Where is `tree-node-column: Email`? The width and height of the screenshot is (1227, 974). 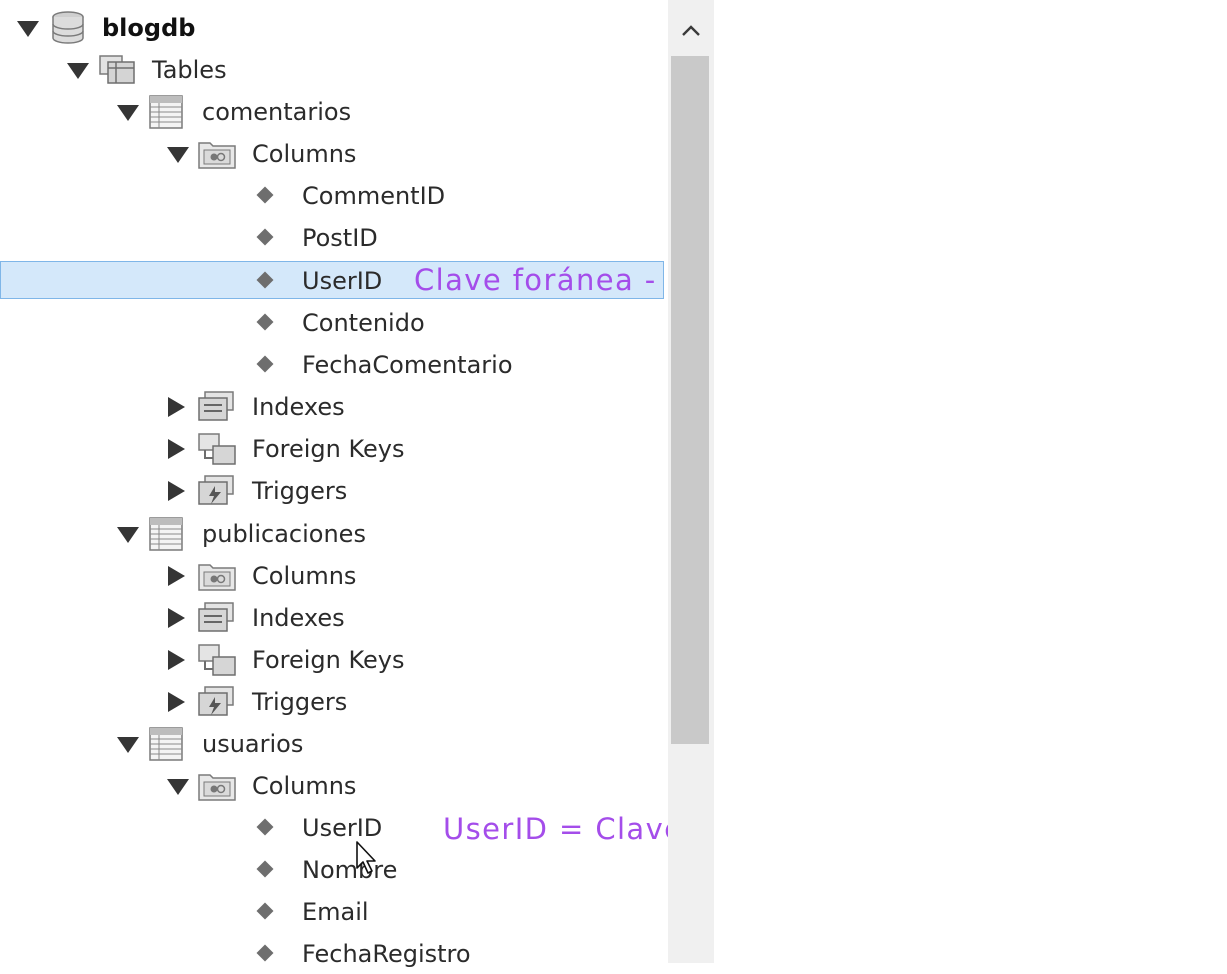 tree-node-column: Email is located at coordinates (334, 912).